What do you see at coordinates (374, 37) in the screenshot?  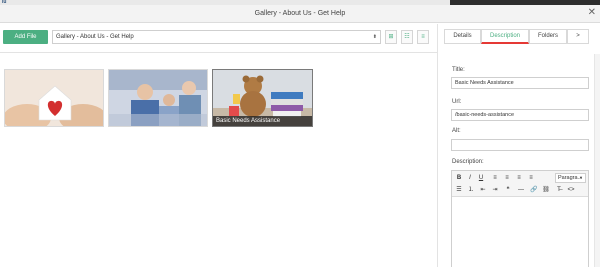 I see `select-caret-icon: ⬍` at bounding box center [374, 37].